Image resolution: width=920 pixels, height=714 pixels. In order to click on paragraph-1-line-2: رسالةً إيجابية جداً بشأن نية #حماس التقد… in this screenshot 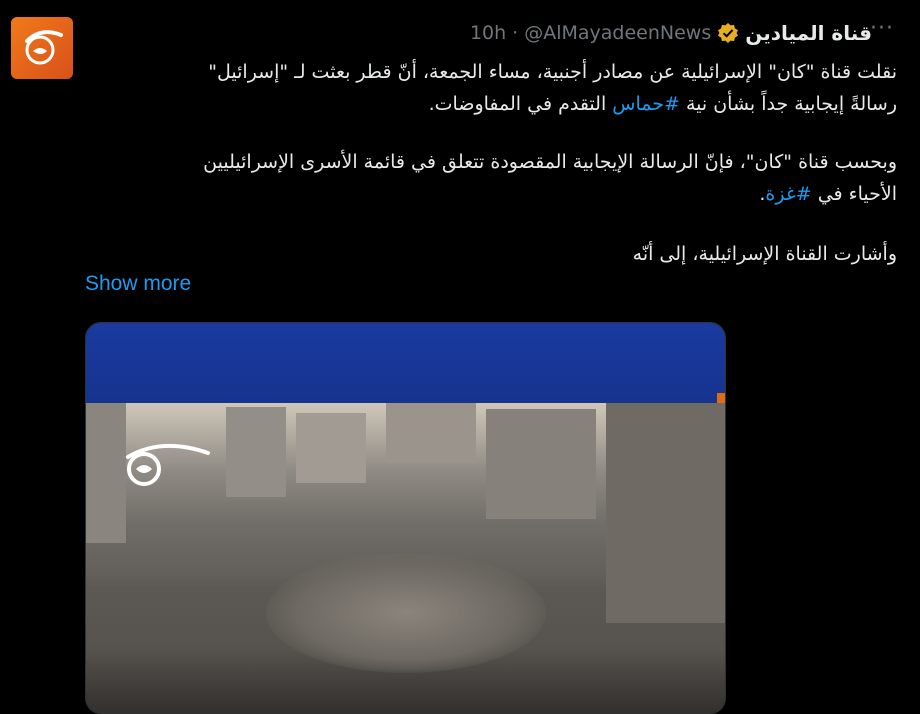, I will do `click(491, 104)`.